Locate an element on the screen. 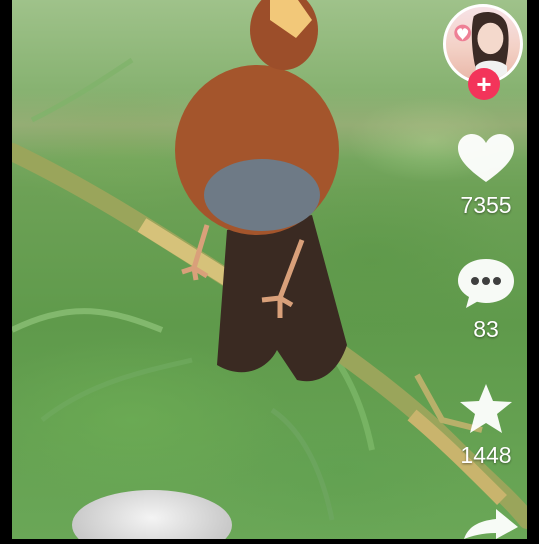 The width and height of the screenshot is (539, 544). star-icon is located at coordinates (486, 408).